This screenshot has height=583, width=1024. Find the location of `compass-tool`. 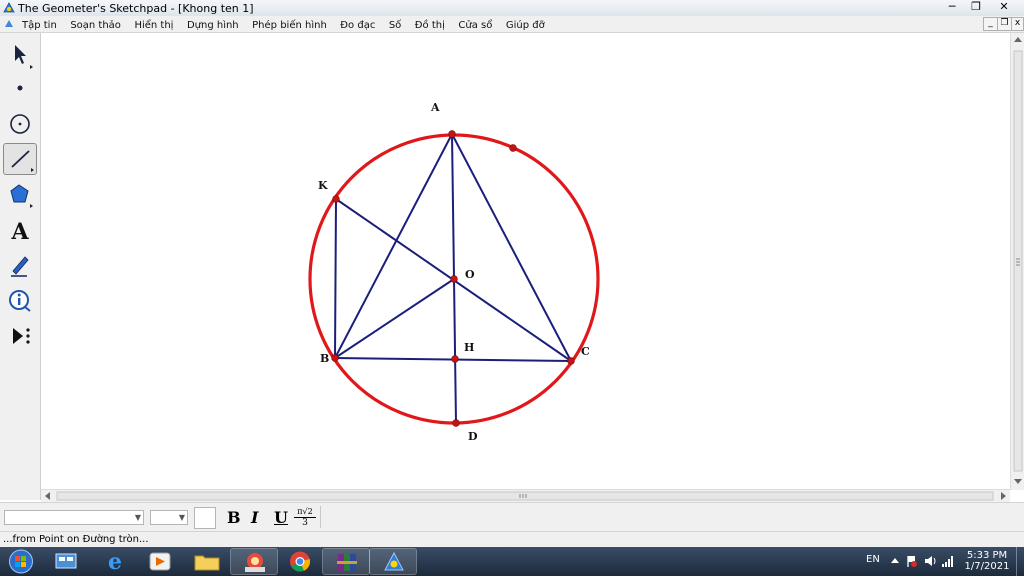

compass-tool is located at coordinates (20, 124).